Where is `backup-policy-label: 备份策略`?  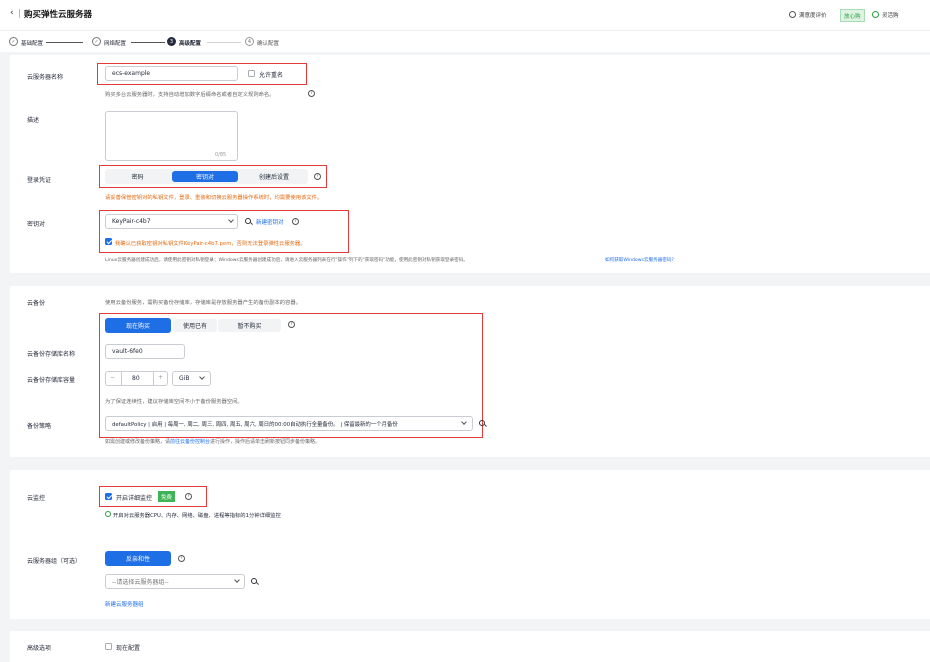 backup-policy-label: 备份策略 is located at coordinates (39, 426).